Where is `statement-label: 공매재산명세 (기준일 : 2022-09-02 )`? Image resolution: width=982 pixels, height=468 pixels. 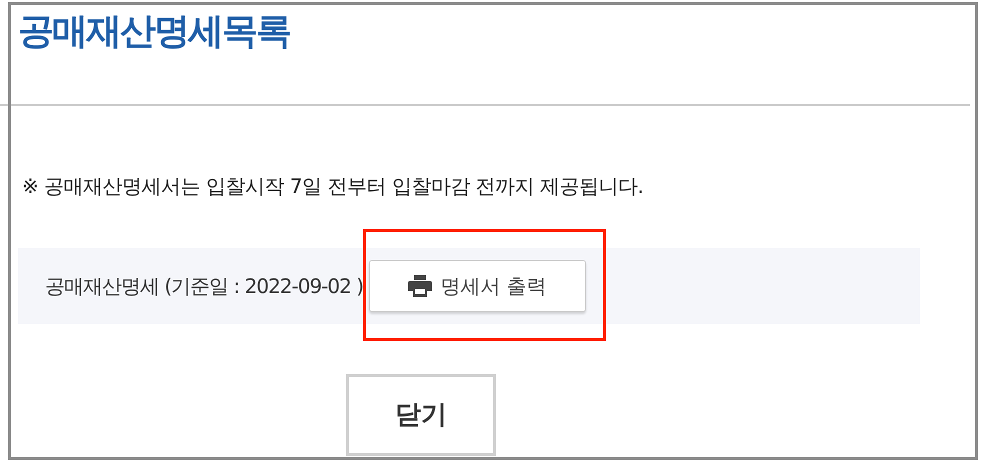
statement-label: 공매재산명세 (기준일 : 2022-09-02 ) is located at coordinates (204, 286).